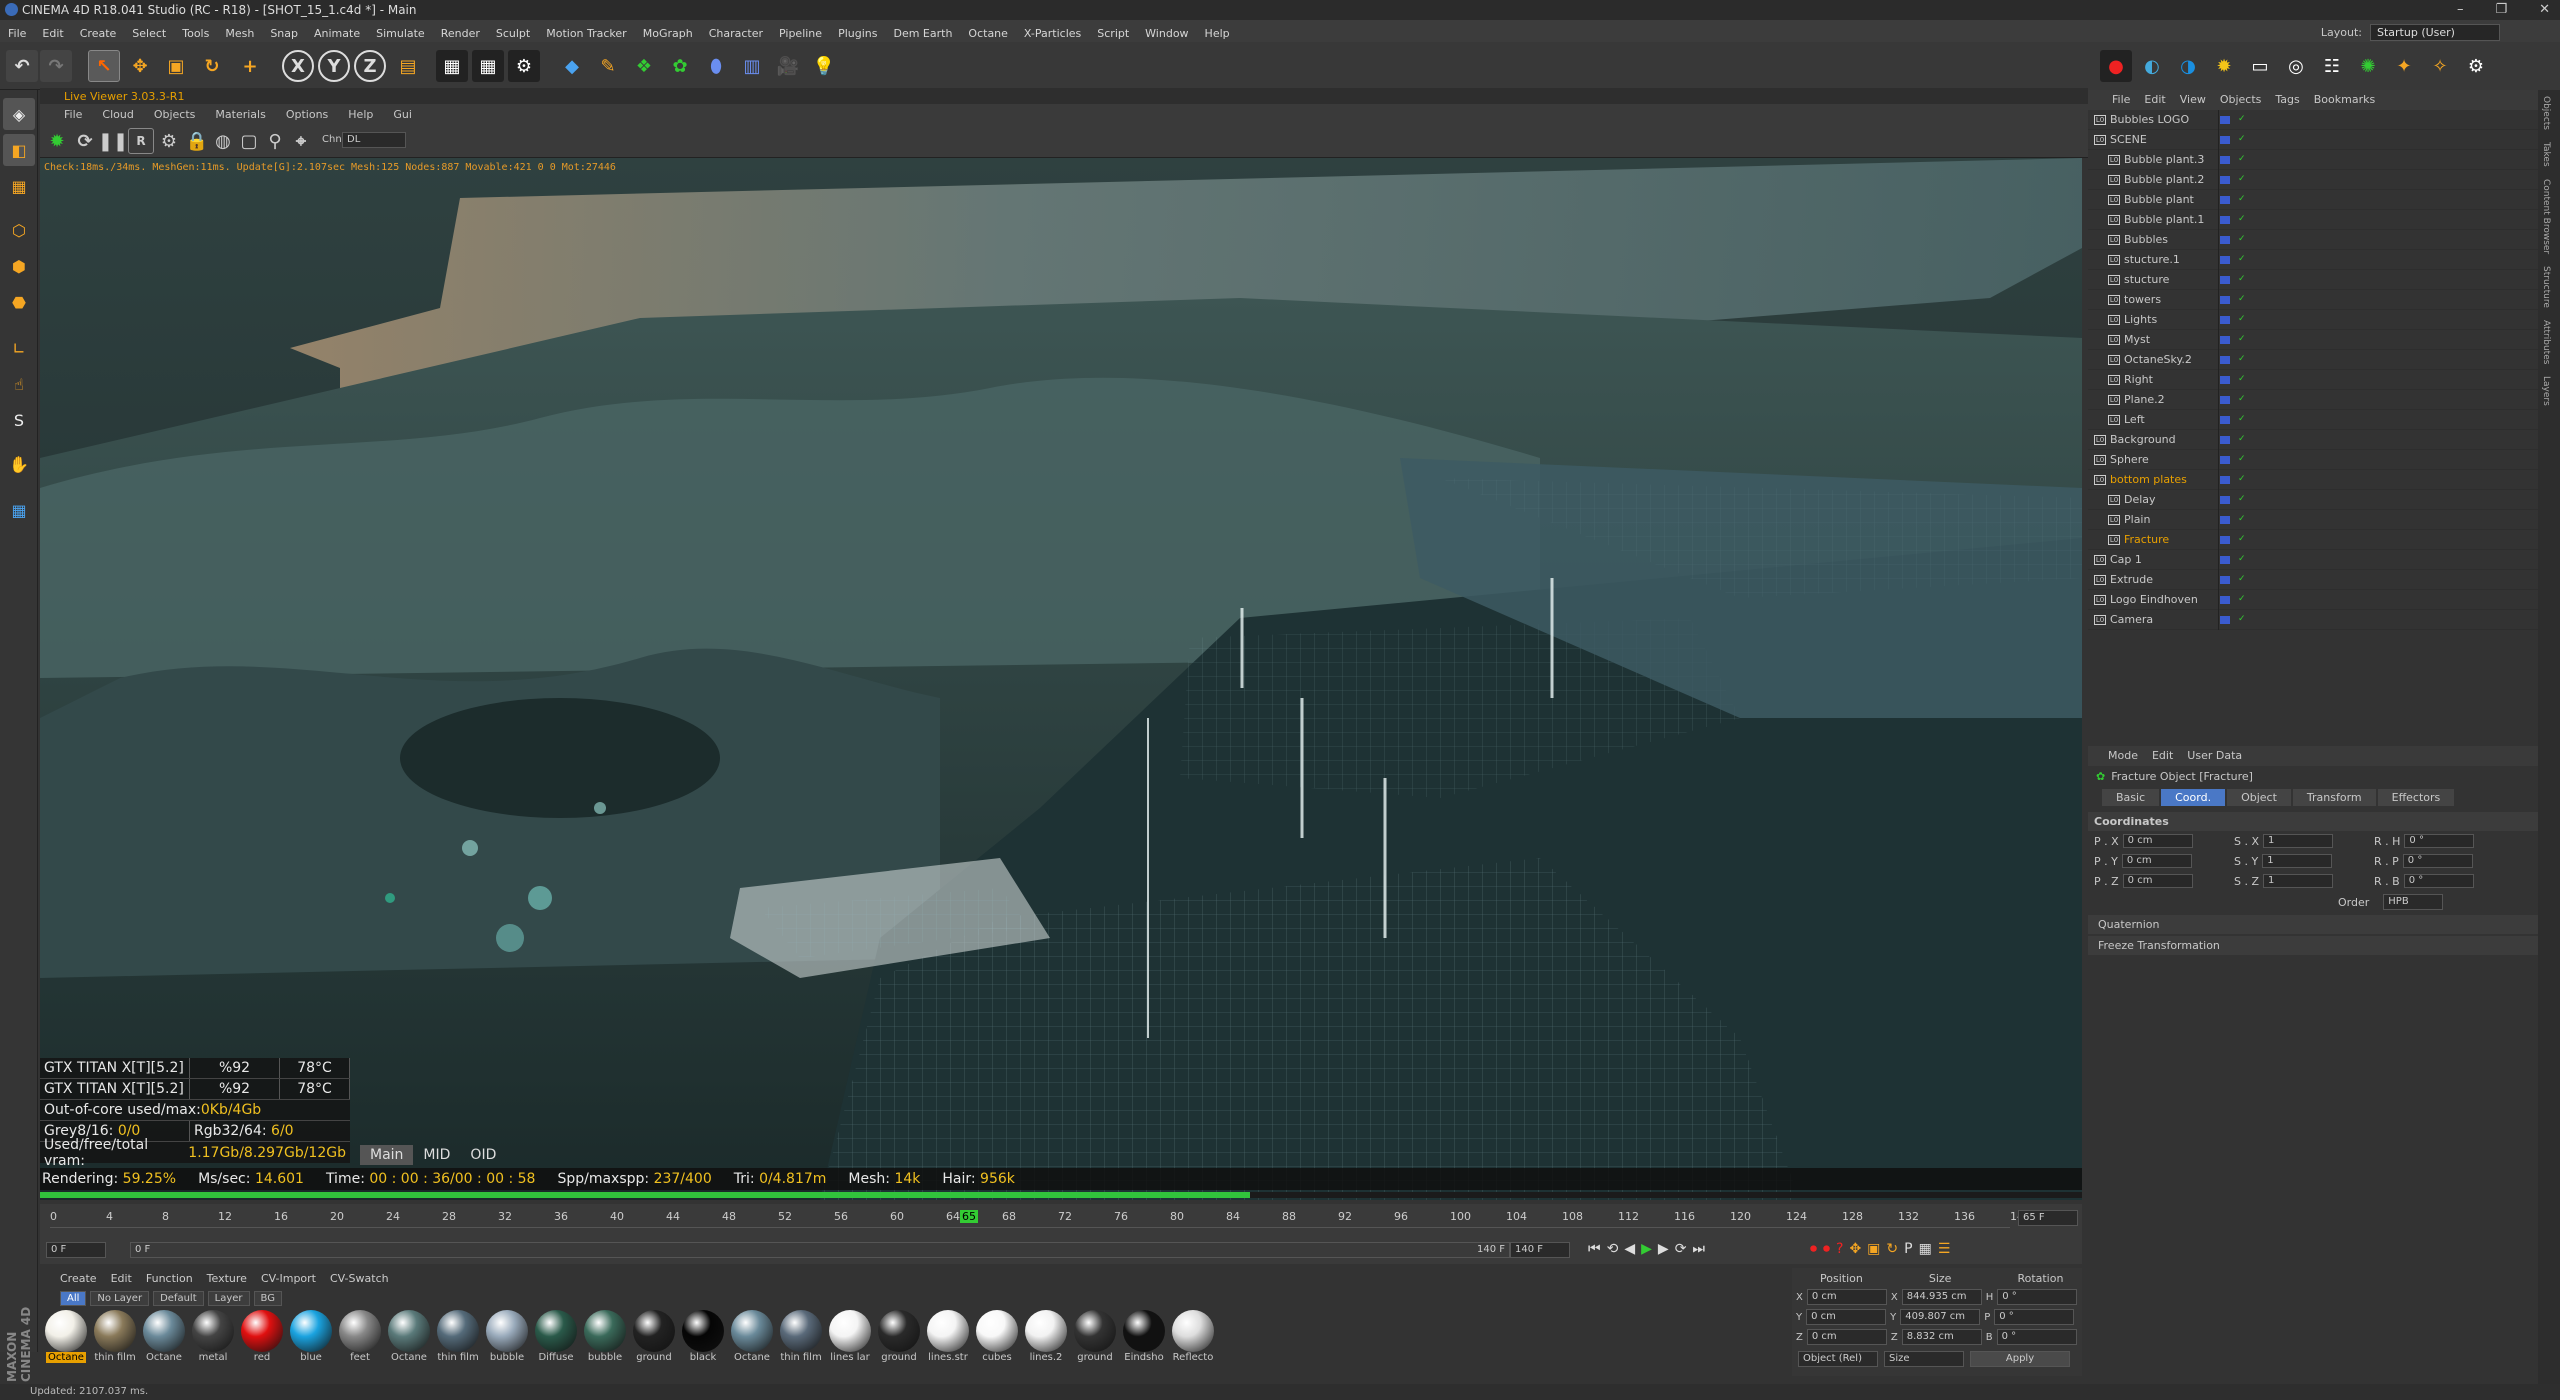  What do you see at coordinates (78, 1278) in the screenshot?
I see `material-menu-create: Create` at bounding box center [78, 1278].